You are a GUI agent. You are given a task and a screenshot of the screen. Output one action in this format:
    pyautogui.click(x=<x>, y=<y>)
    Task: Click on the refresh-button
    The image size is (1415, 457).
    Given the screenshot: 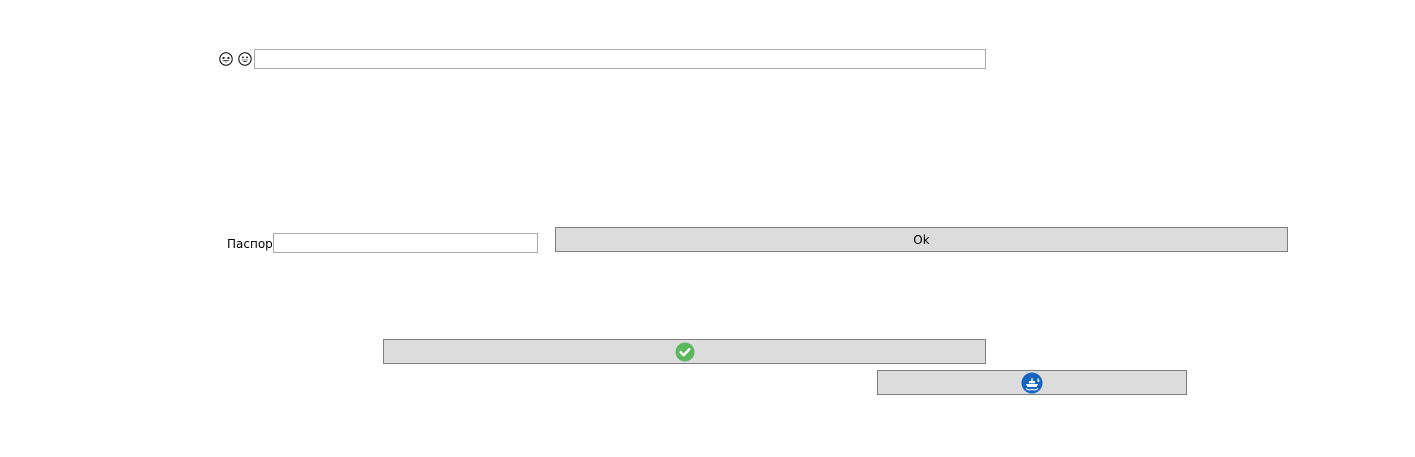 What is the action you would take?
    pyautogui.click(x=1032, y=382)
    